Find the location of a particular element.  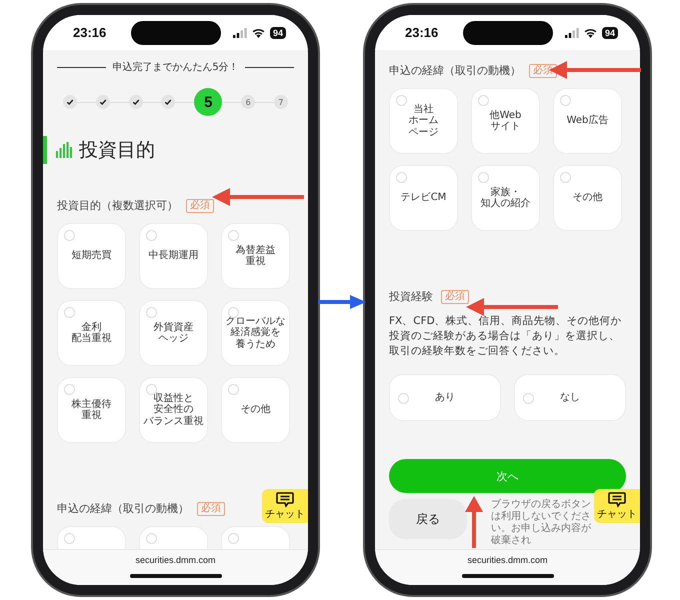

step-number: 5 is located at coordinates (208, 102).